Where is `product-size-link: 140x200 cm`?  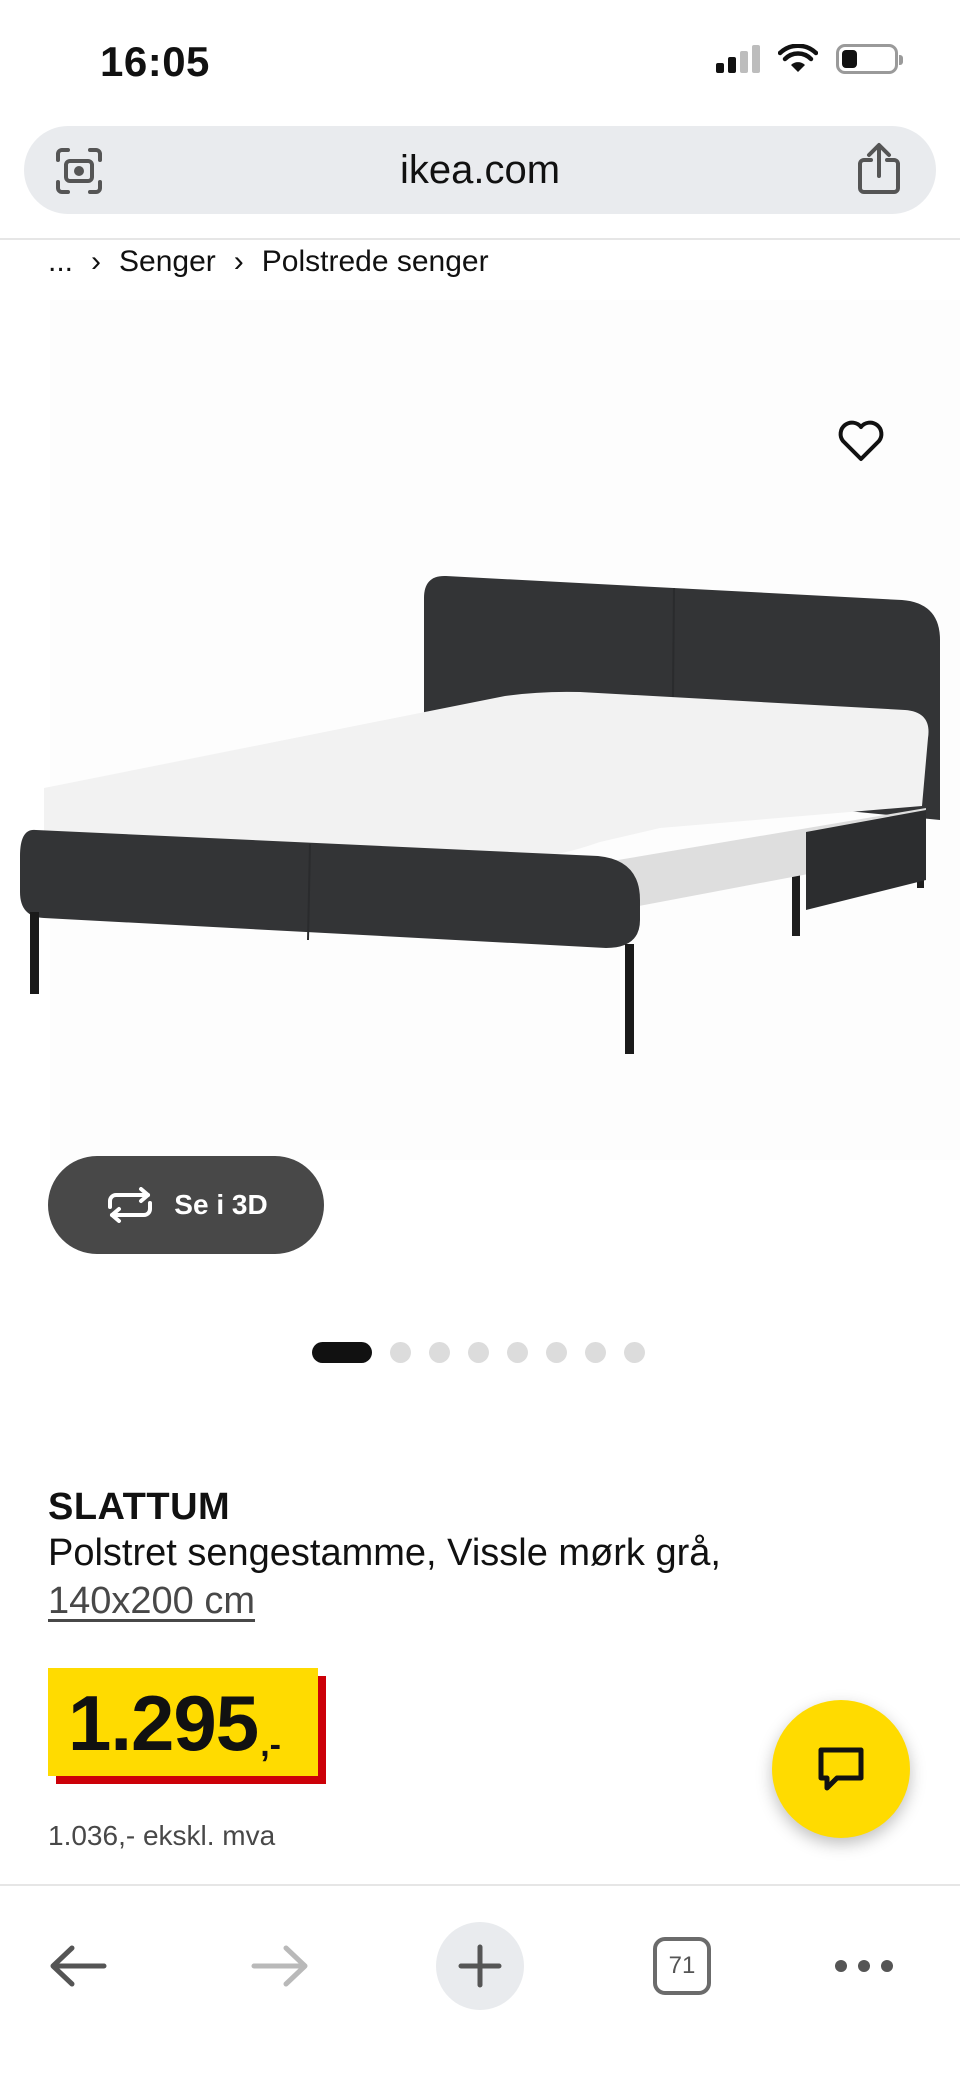
product-size-link: 140x200 cm is located at coordinates (151, 1601).